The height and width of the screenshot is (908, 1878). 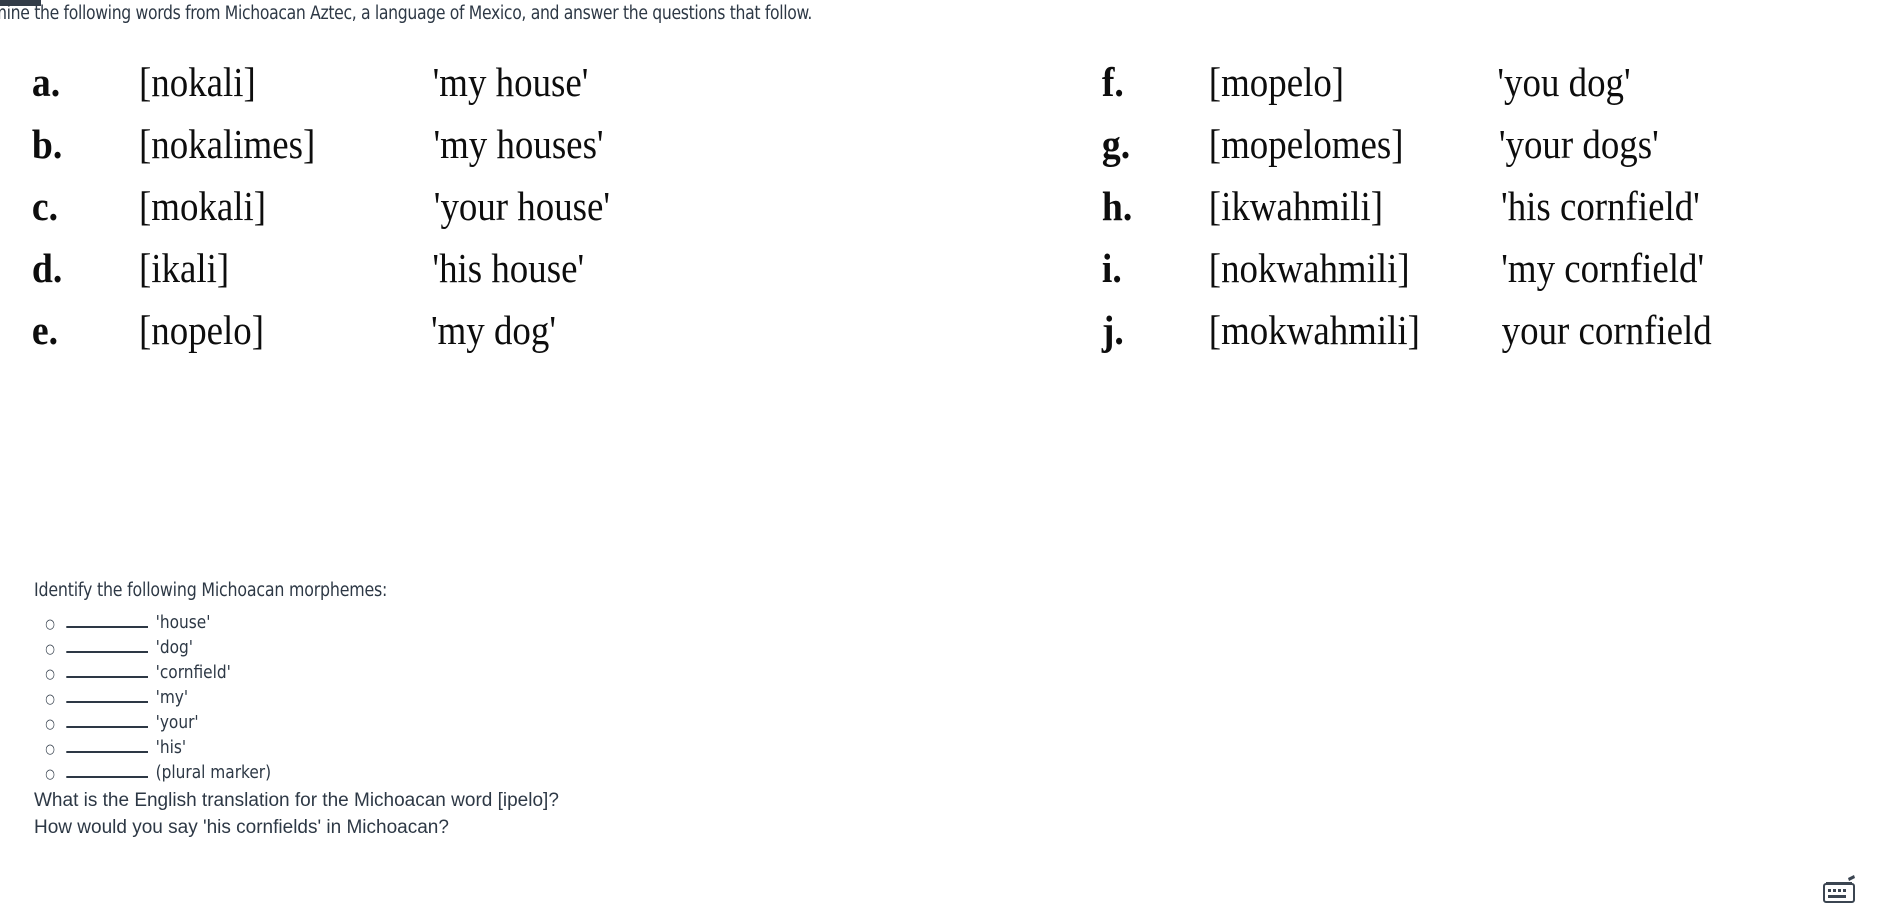 What do you see at coordinates (177, 722) in the screenshot?
I see `morpheme-gloss: 'your'` at bounding box center [177, 722].